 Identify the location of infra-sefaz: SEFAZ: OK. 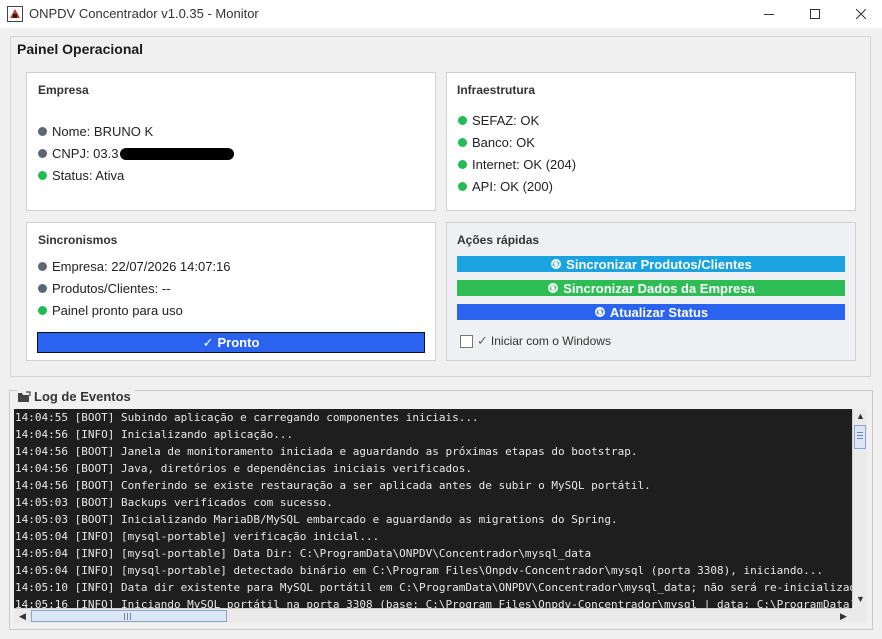
(498, 120).